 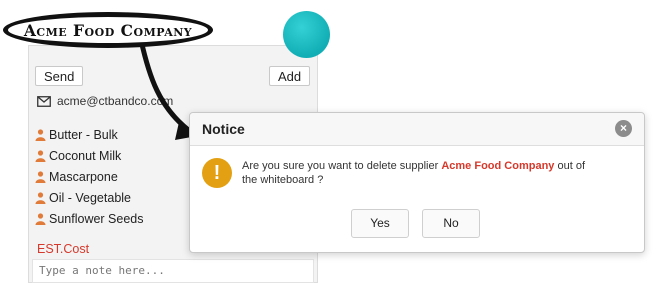 What do you see at coordinates (417, 129) in the screenshot?
I see `dialog-header: Notice ×` at bounding box center [417, 129].